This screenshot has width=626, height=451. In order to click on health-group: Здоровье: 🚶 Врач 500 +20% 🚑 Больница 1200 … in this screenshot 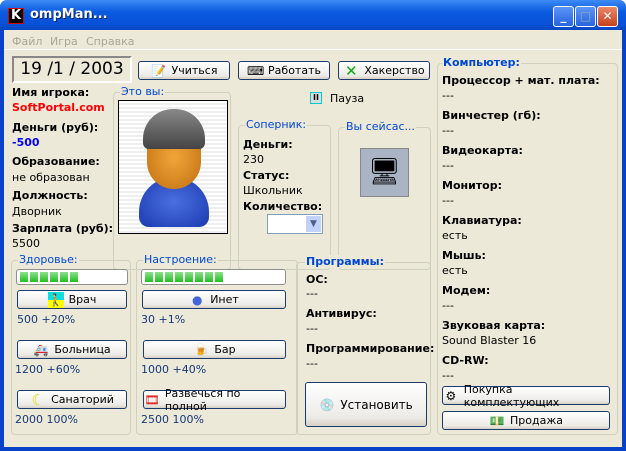, I will do `click(71, 344)`.